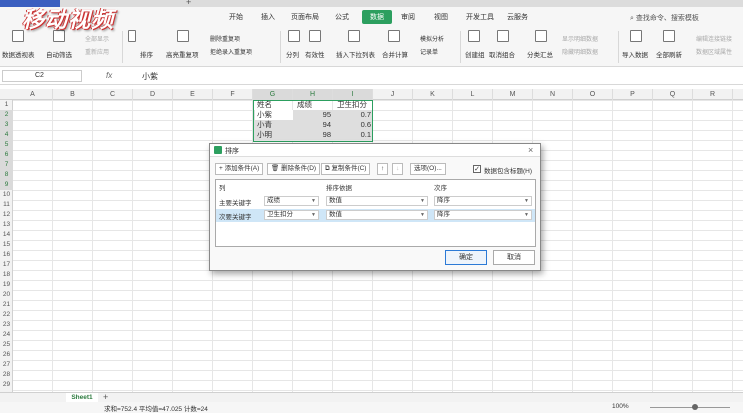 Image resolution: width=743 pixels, height=413 pixels. Describe the element at coordinates (517, 17) in the screenshot. I see `tab-cloud: 云服务` at that location.